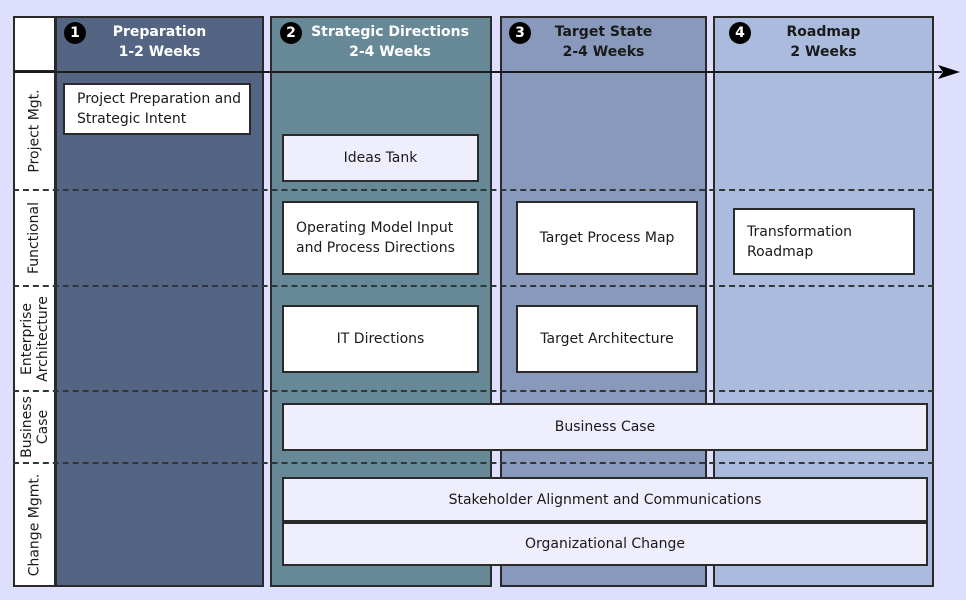  What do you see at coordinates (390, 32) in the screenshot?
I see `phase-2-name: Strategic Directions` at bounding box center [390, 32].